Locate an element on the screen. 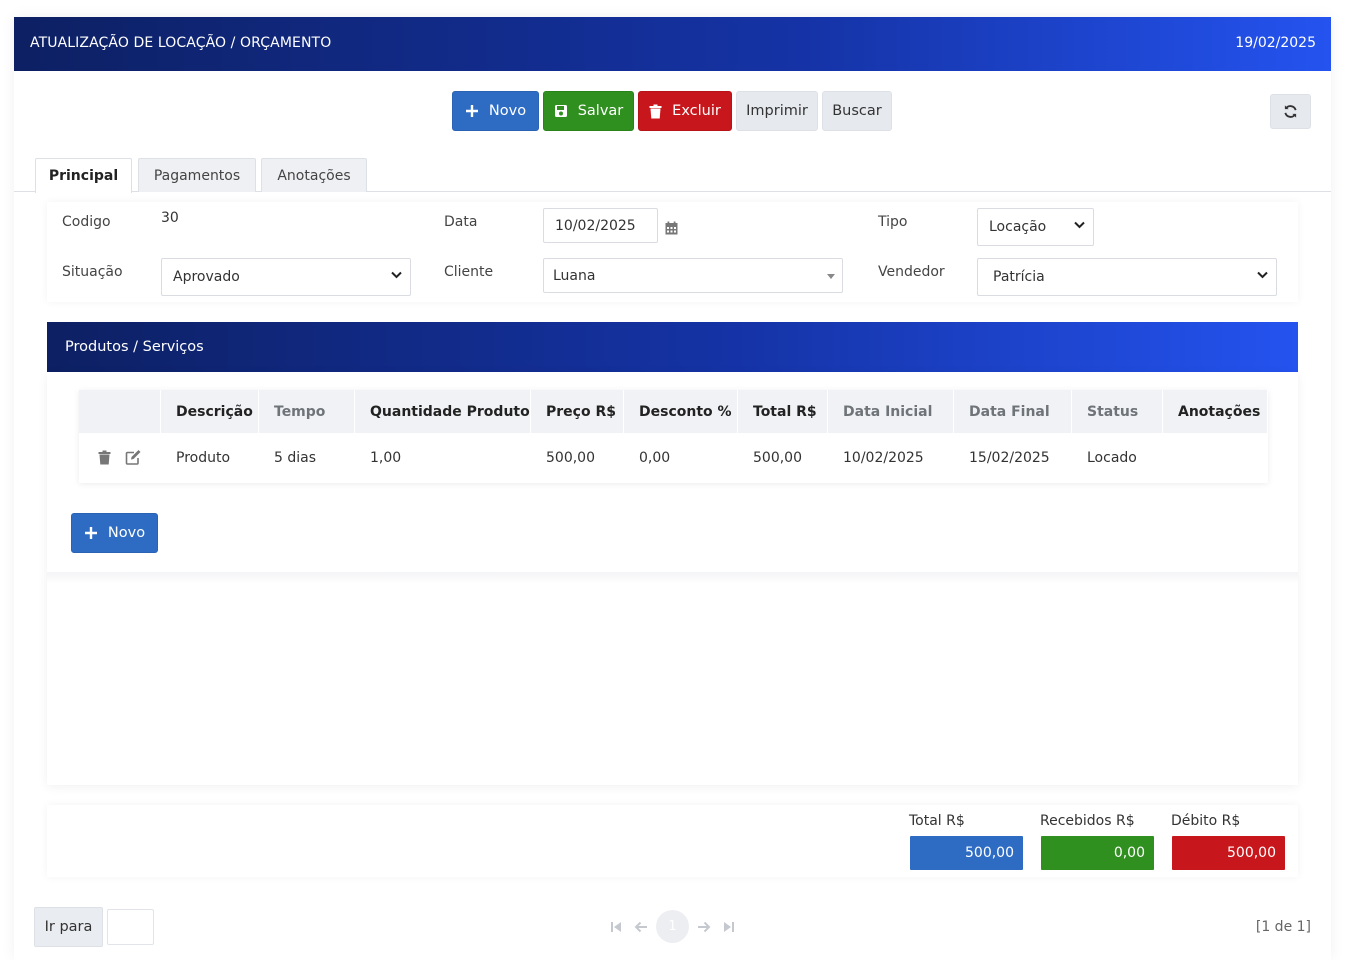 This screenshot has width=1346, height=960. refresh-button is located at coordinates (1290, 111).